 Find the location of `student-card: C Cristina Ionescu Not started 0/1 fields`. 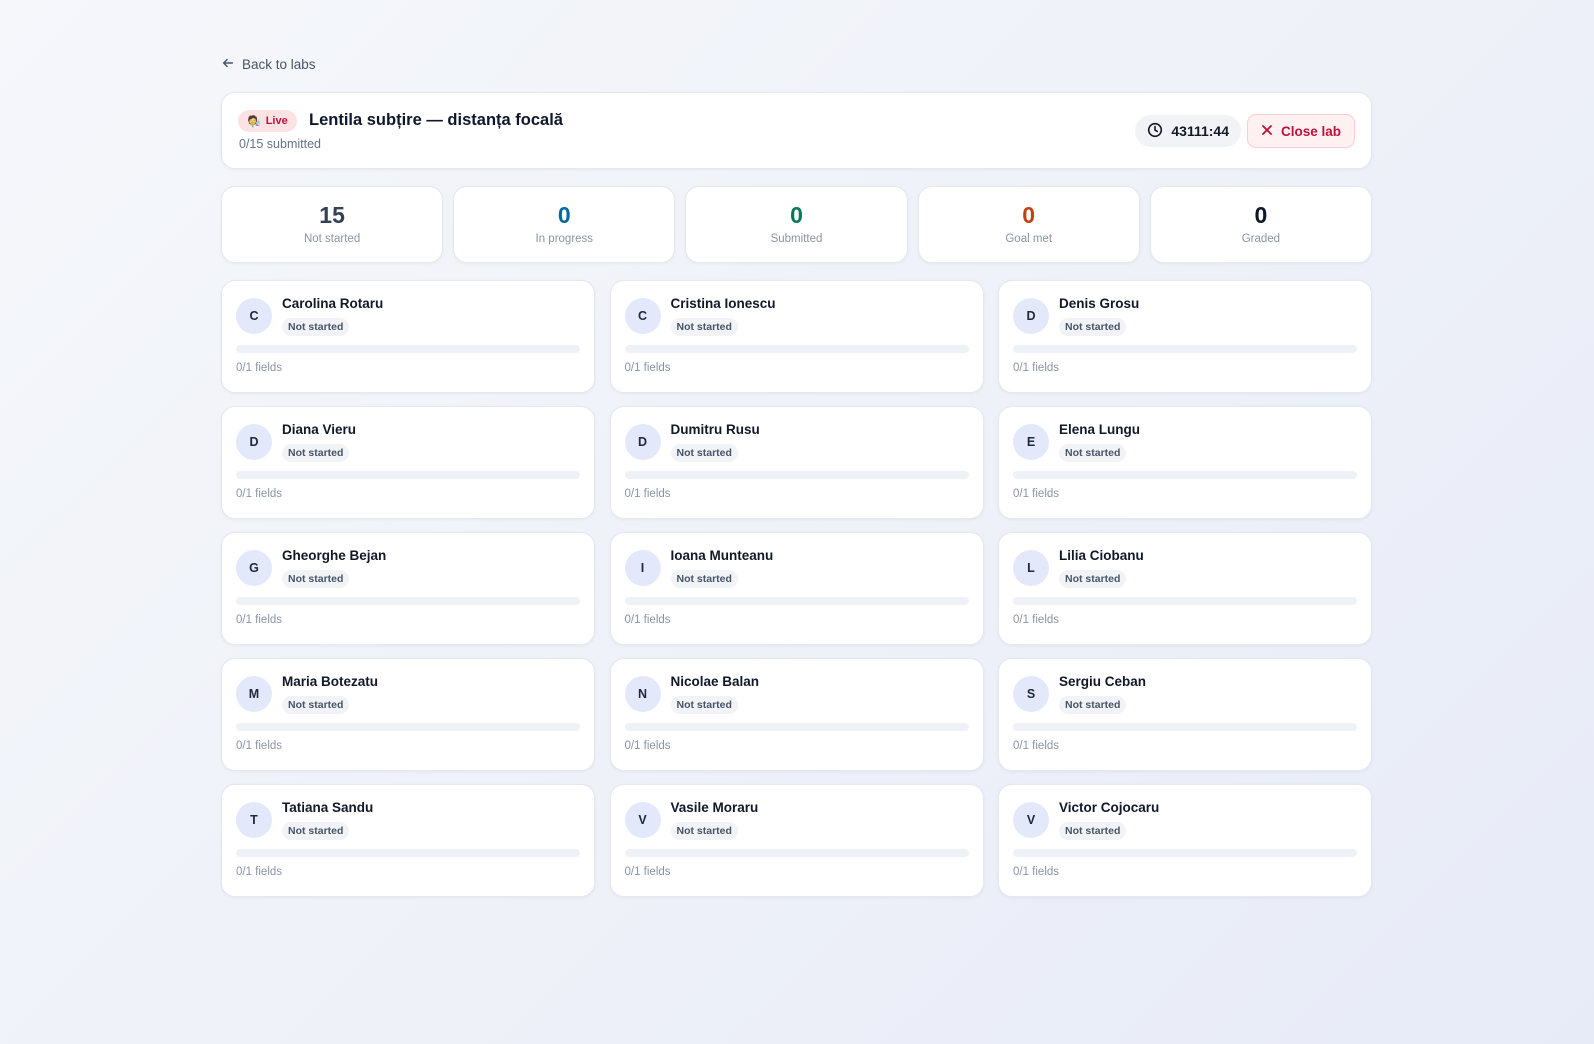

student-card: C Cristina Ionescu Not started 0/1 fields is located at coordinates (796, 336).